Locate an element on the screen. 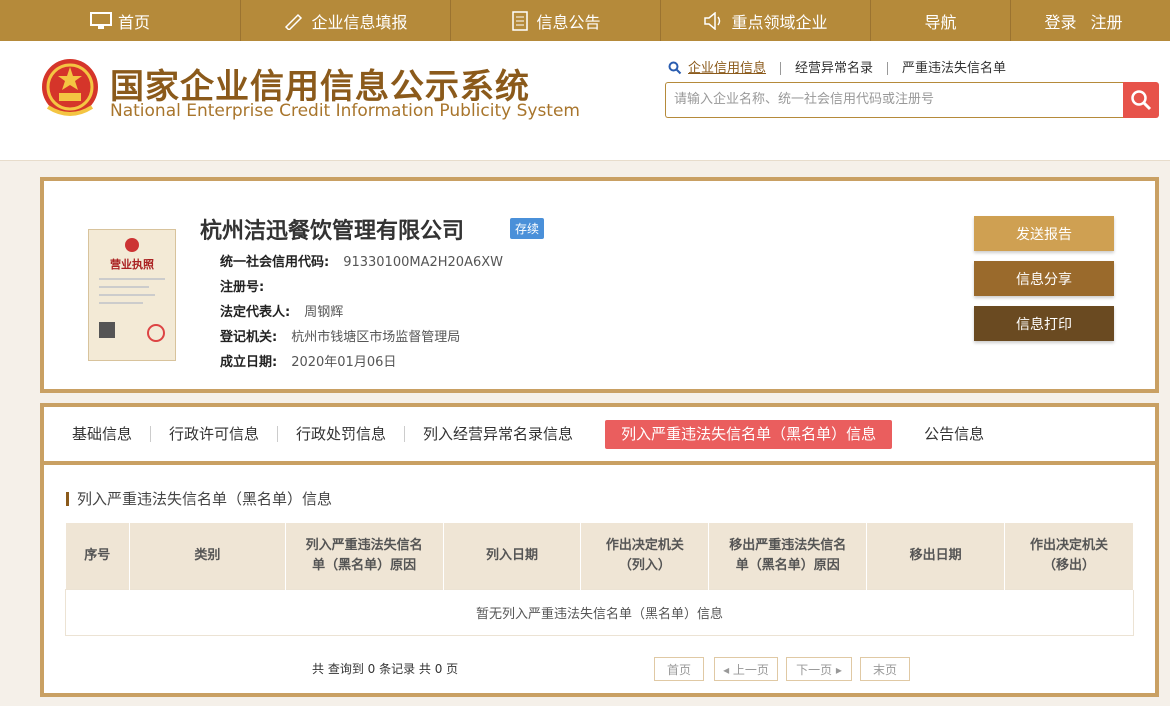 The image size is (1170, 706). search-button is located at coordinates (1141, 100).